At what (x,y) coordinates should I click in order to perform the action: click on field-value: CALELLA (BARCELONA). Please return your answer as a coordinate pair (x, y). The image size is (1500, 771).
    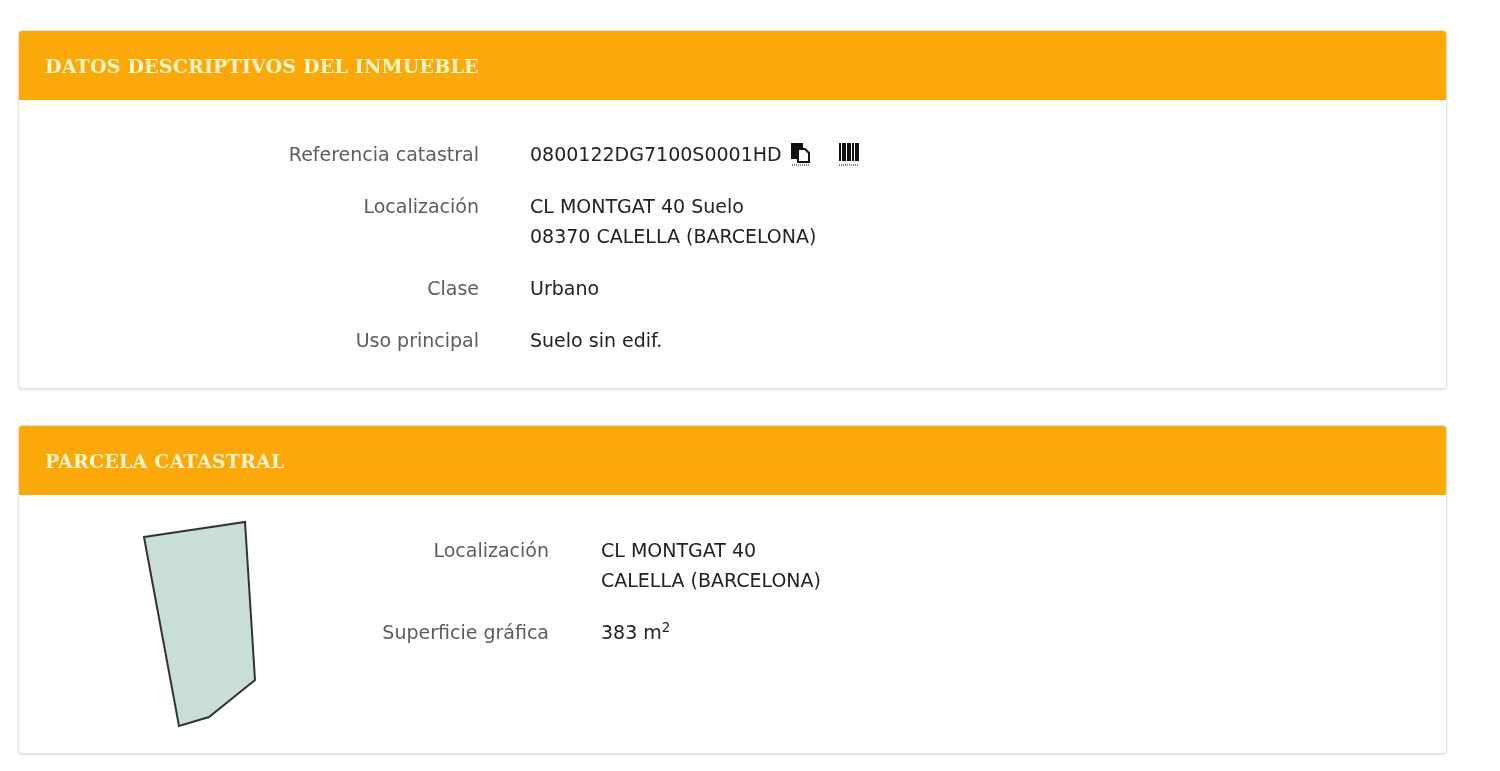
    Looking at the image, I should click on (711, 580).